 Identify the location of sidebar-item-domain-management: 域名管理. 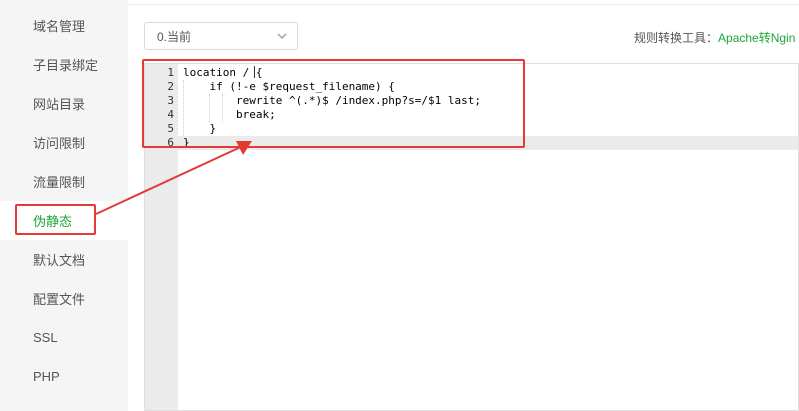
(64, 25).